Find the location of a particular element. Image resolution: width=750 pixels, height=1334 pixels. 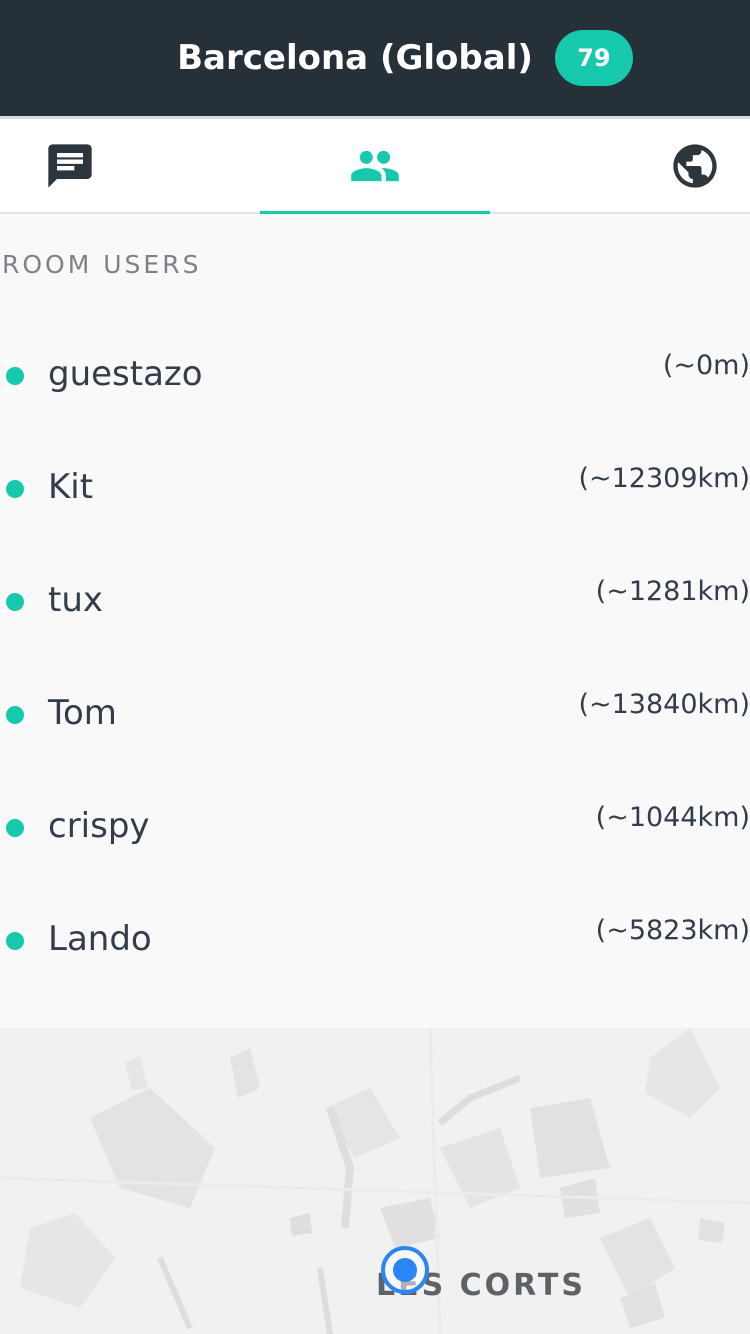

user-name: Tom is located at coordinates (82, 713).